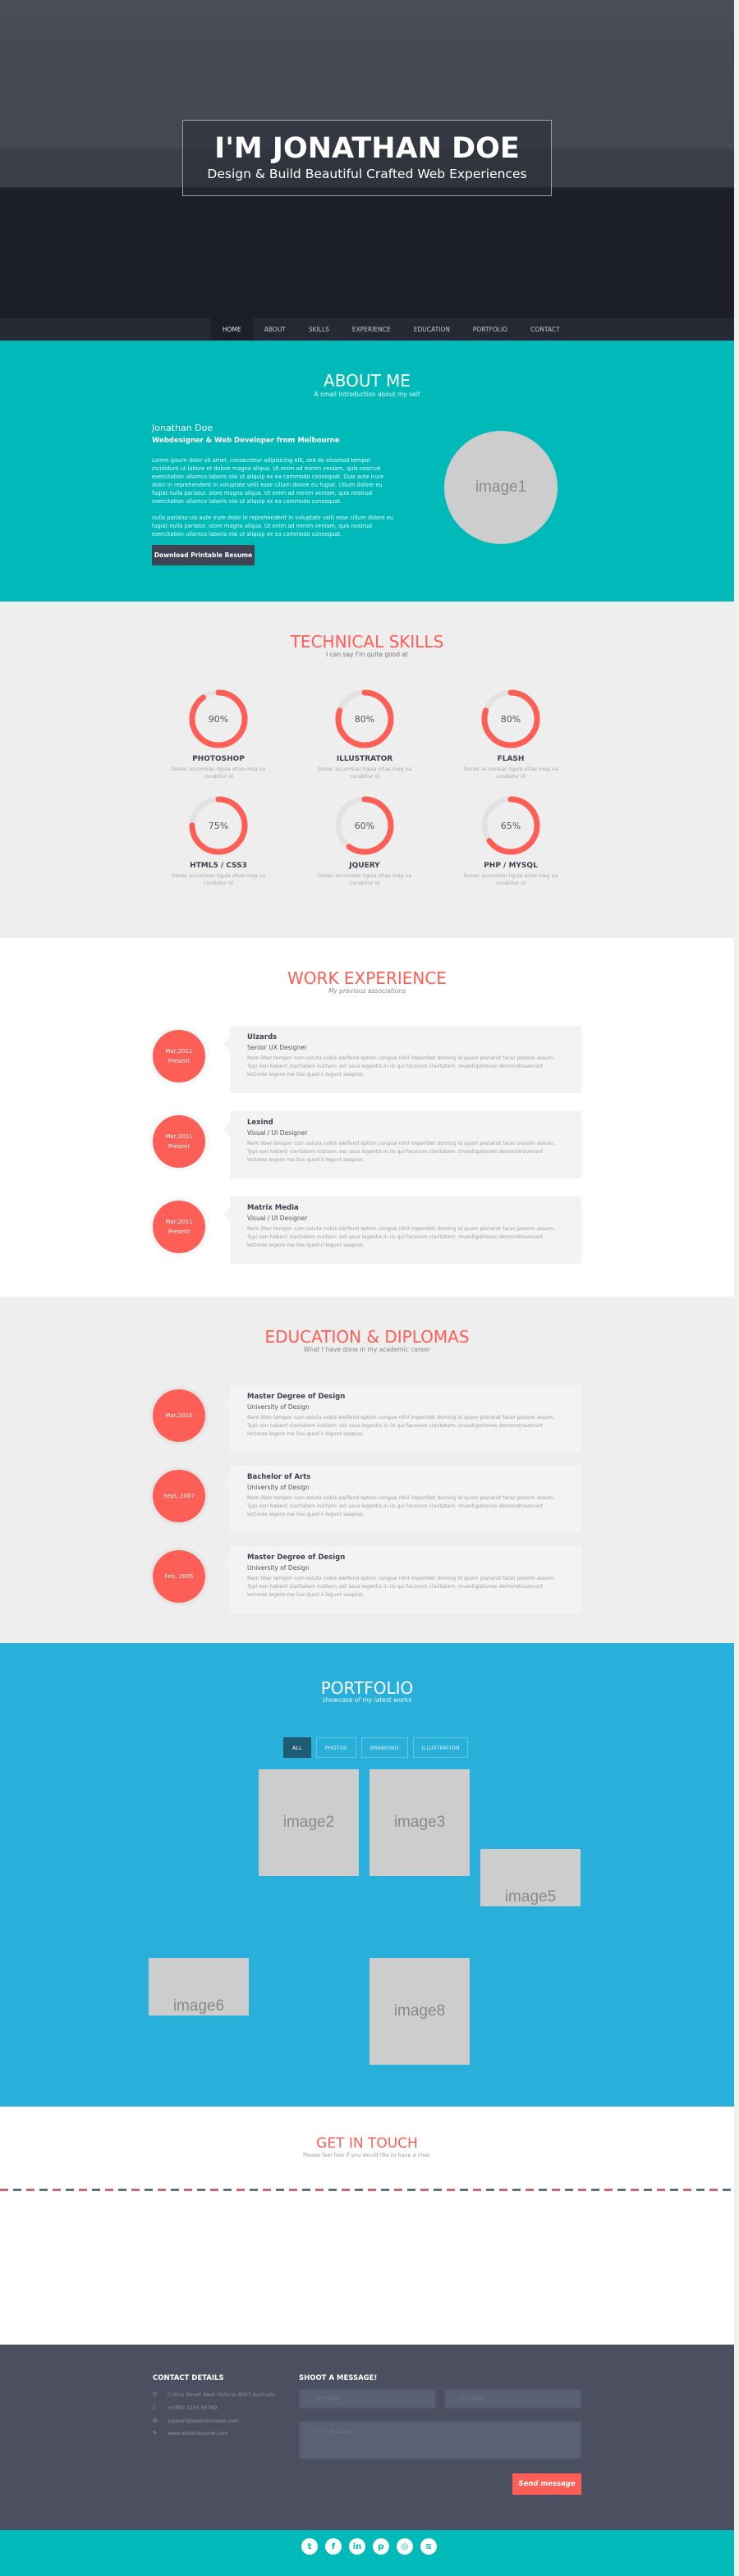 The height and width of the screenshot is (2576, 739). Describe the element at coordinates (369, 2546) in the screenshot. I see `social-icons: t f in p ◎ ≋` at that location.